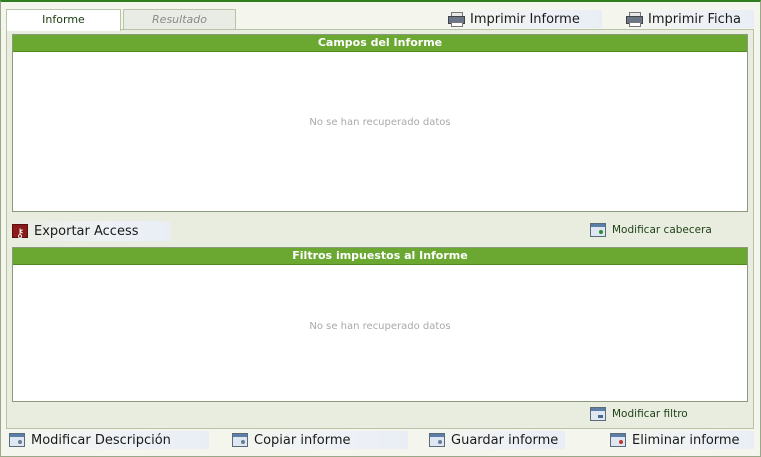 Image resolution: width=761 pixels, height=457 pixels. What do you see at coordinates (20, 232) in the screenshot?
I see `access-icon: ⚷` at bounding box center [20, 232].